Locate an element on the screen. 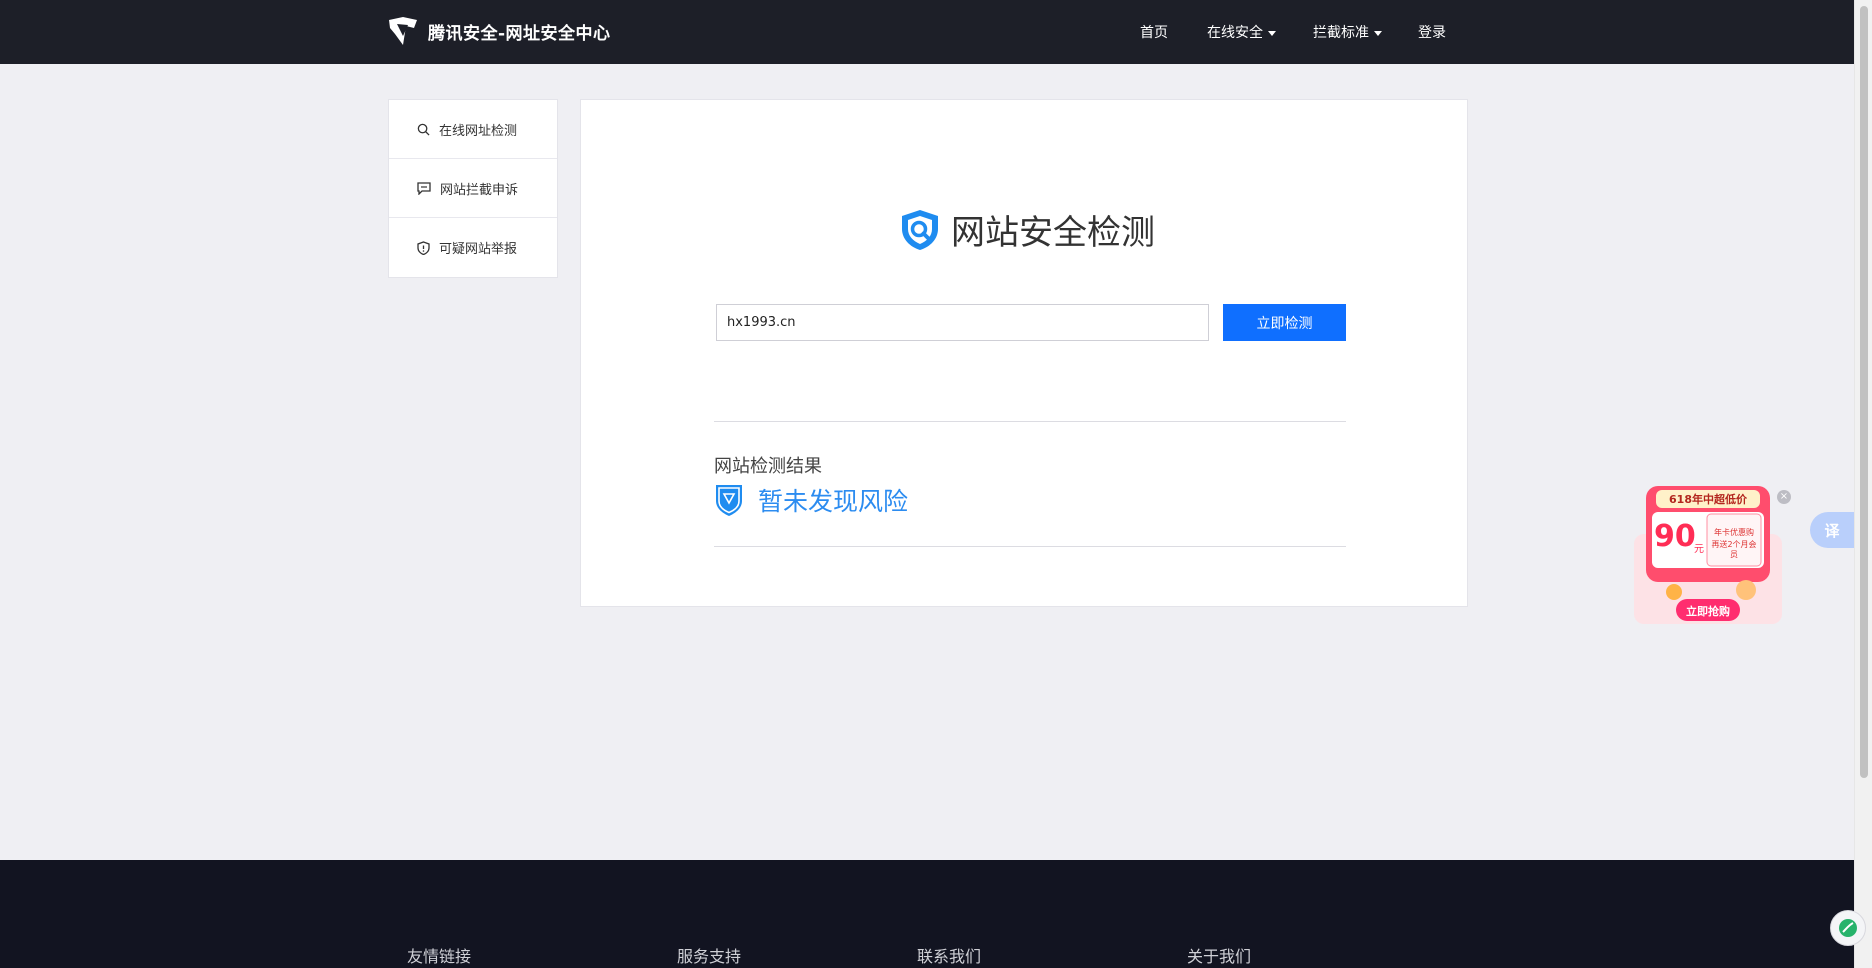 Image resolution: width=1872 pixels, height=968 pixels. nav-online-security: 在线安全 is located at coordinates (1241, 32).